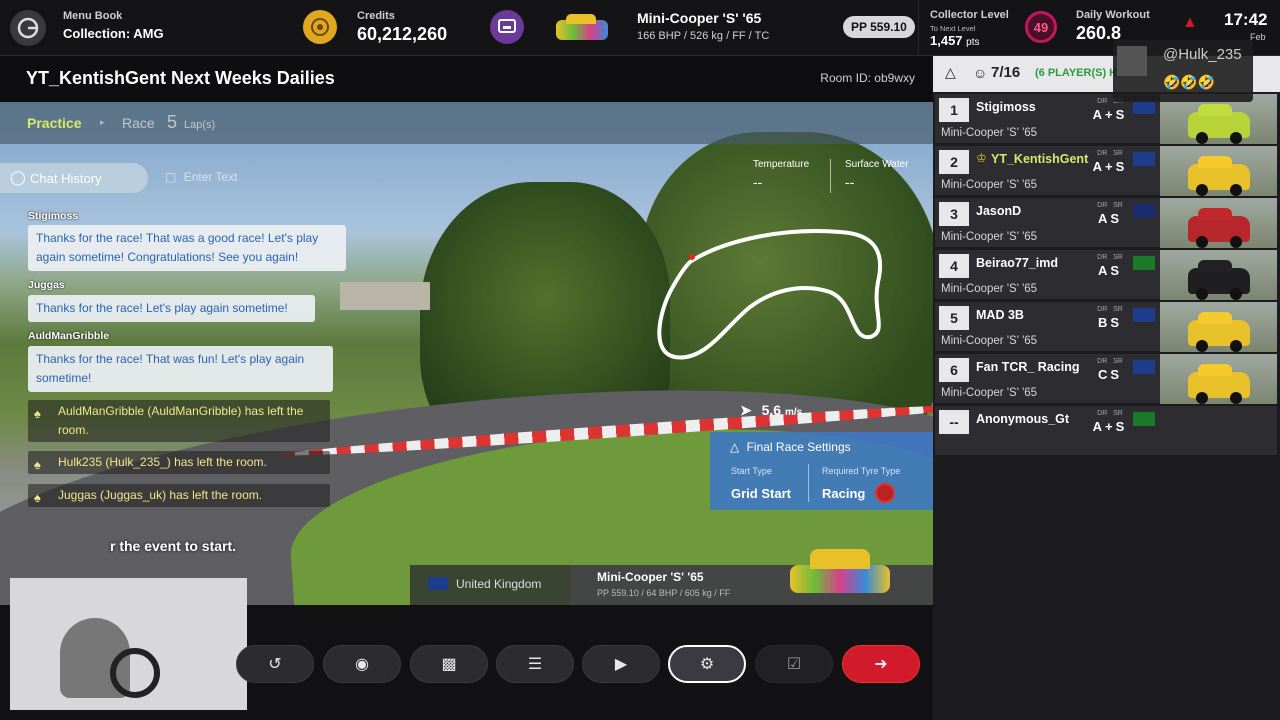  I want to click on player-name: Fan TCR_ Racing, so click(1028, 367).